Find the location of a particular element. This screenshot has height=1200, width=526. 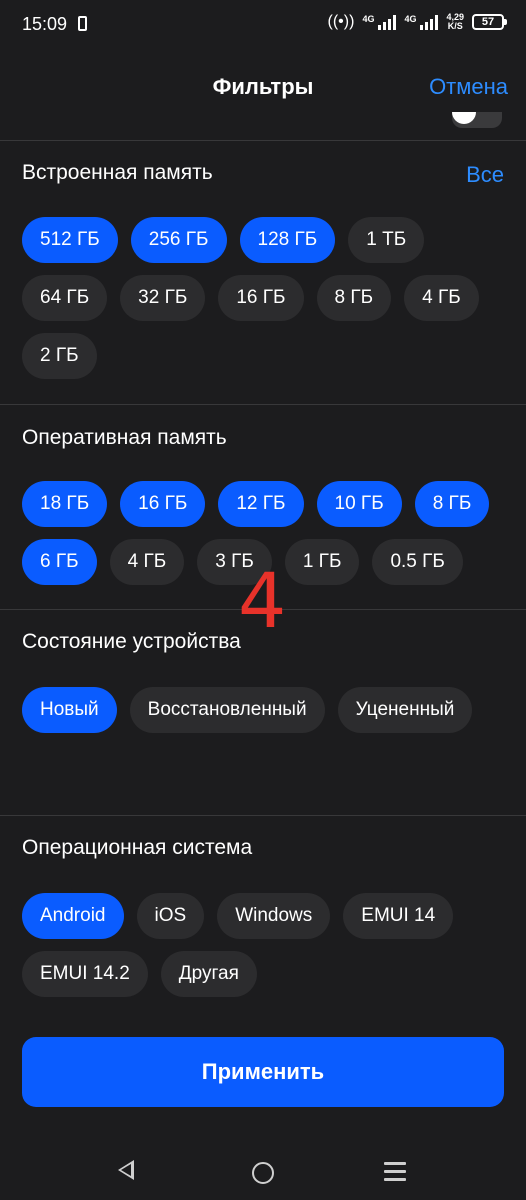

apply-button: Применить is located at coordinates (263, 1072).